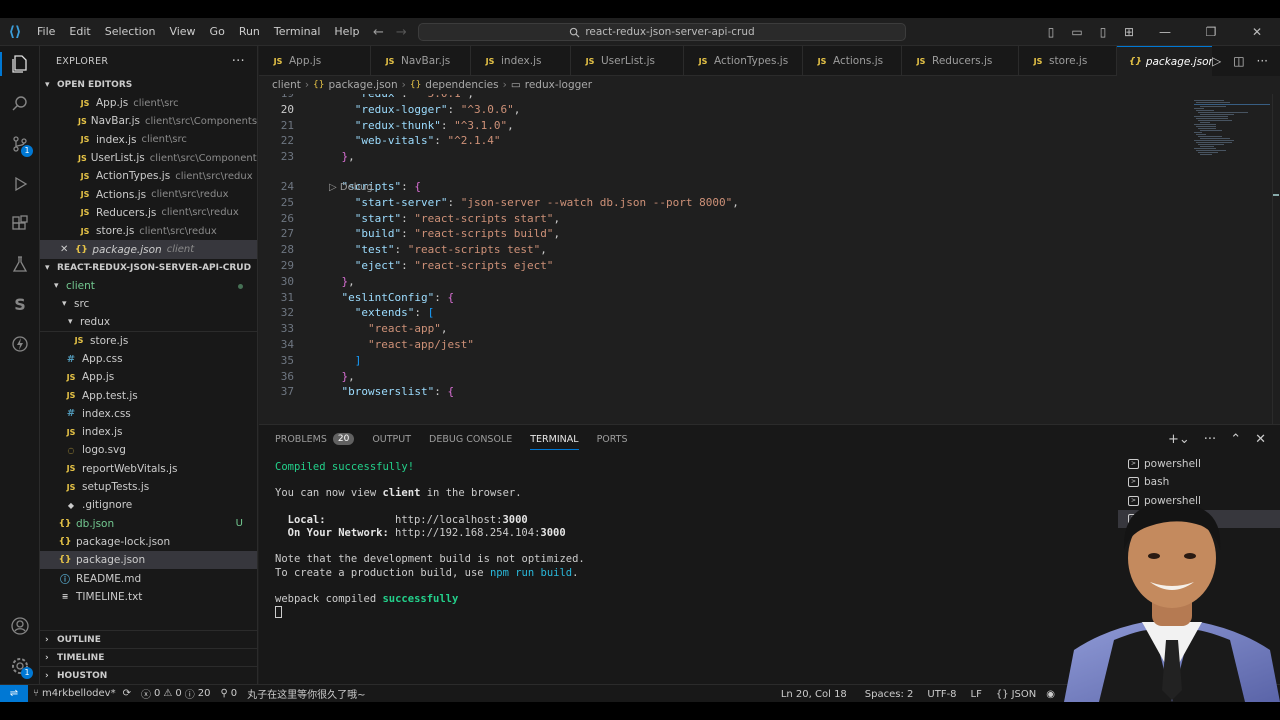 The width and height of the screenshot is (1280, 720). What do you see at coordinates (1199, 464) in the screenshot?
I see `terminal-instance: > powershell` at bounding box center [1199, 464].